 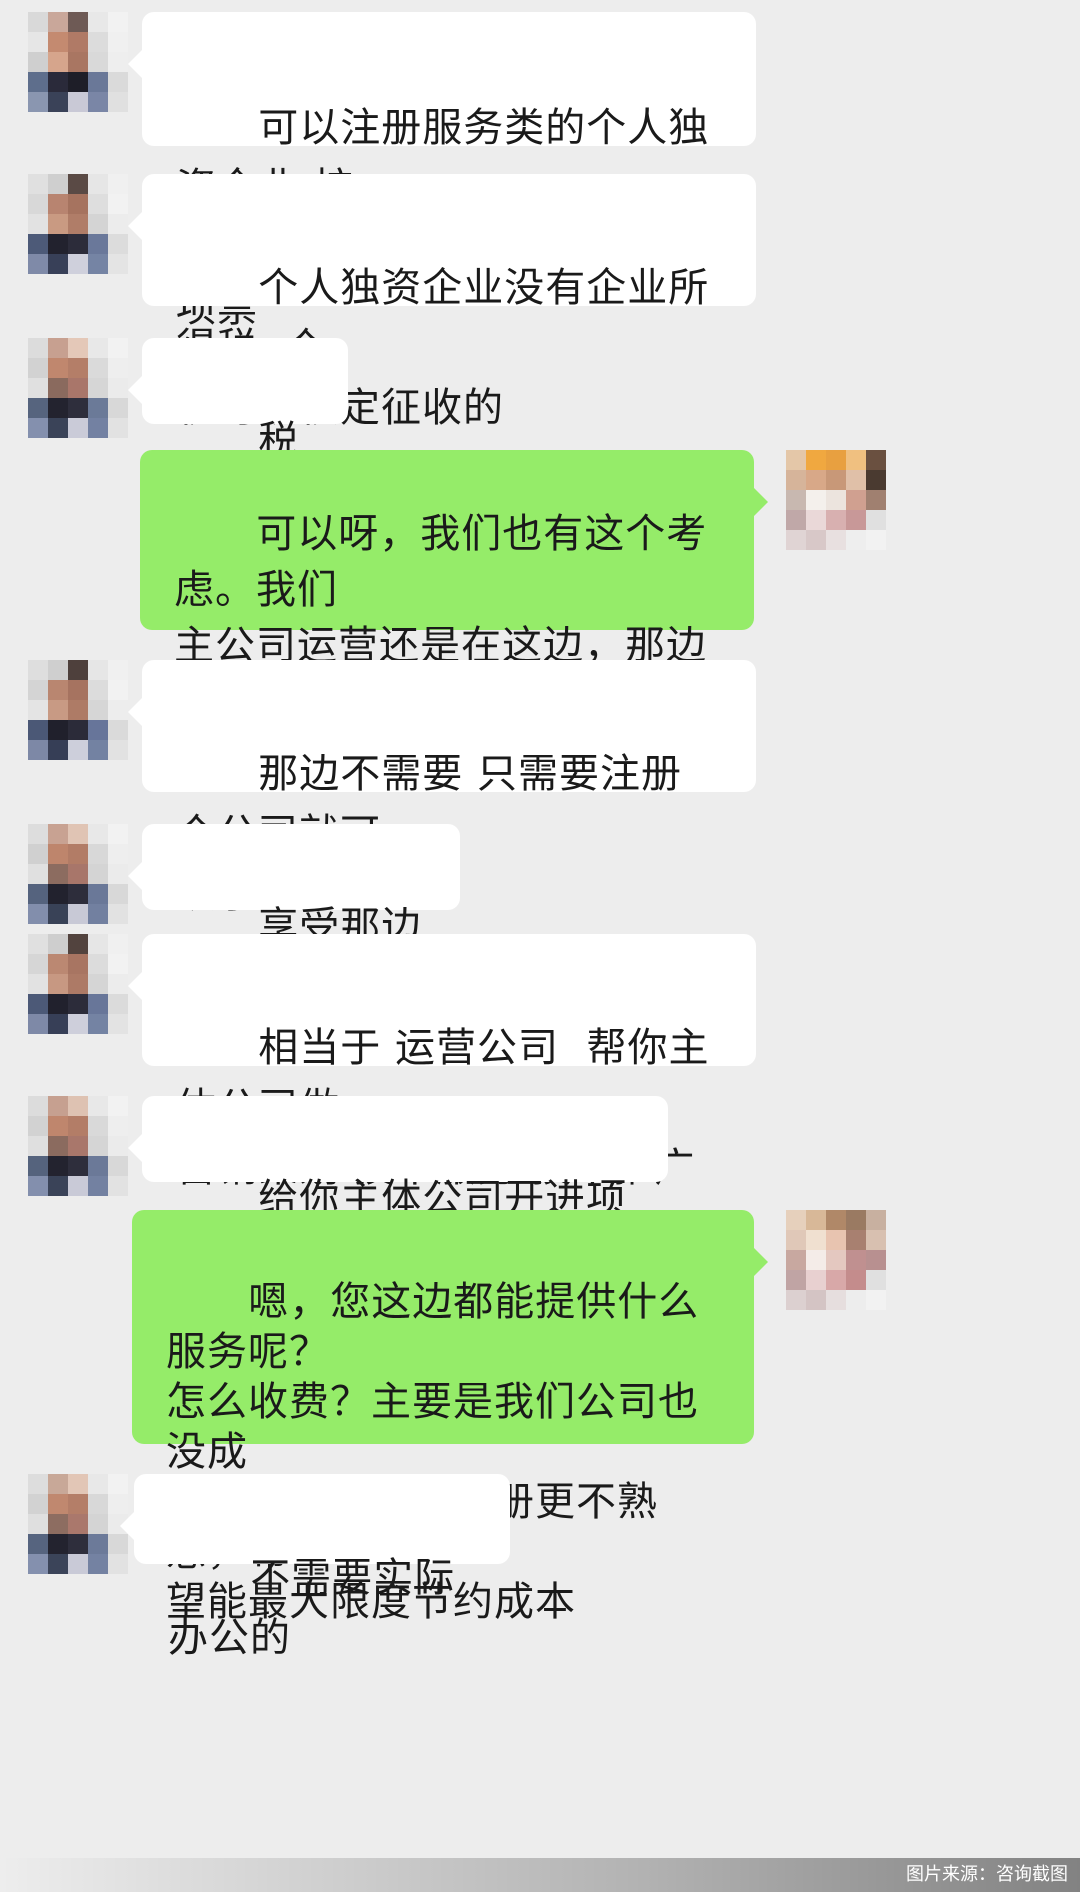 What do you see at coordinates (442, 302) in the screenshot?
I see `message-bubble: 个人独资企业没有企业所得税 个 税可以核定征收的` at bounding box center [442, 302].